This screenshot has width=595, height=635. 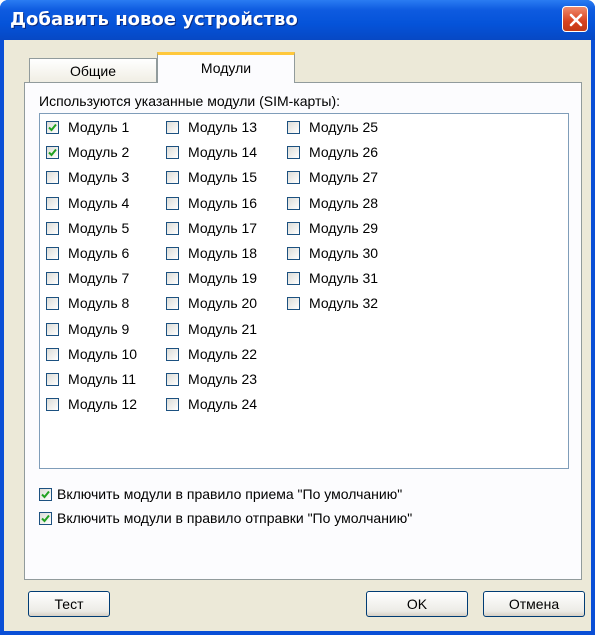 What do you see at coordinates (344, 177) in the screenshot?
I see `module-checkbox-label: Модуль 27` at bounding box center [344, 177].